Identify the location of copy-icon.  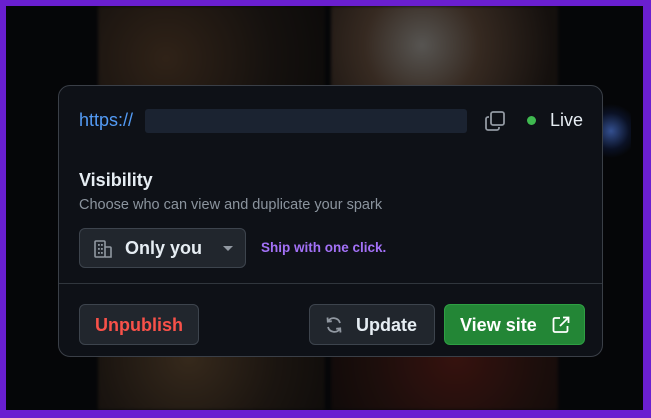
(495, 121).